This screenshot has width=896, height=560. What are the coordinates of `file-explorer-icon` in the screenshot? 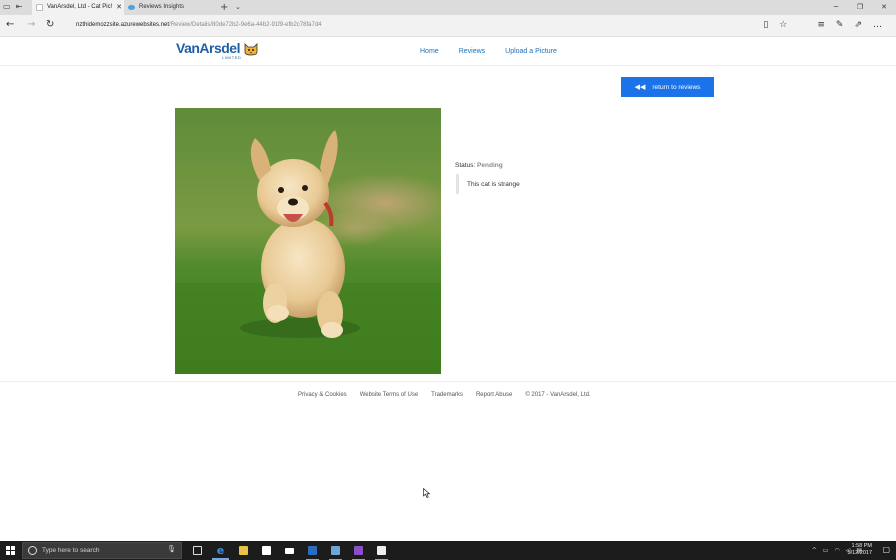 It's located at (243, 550).